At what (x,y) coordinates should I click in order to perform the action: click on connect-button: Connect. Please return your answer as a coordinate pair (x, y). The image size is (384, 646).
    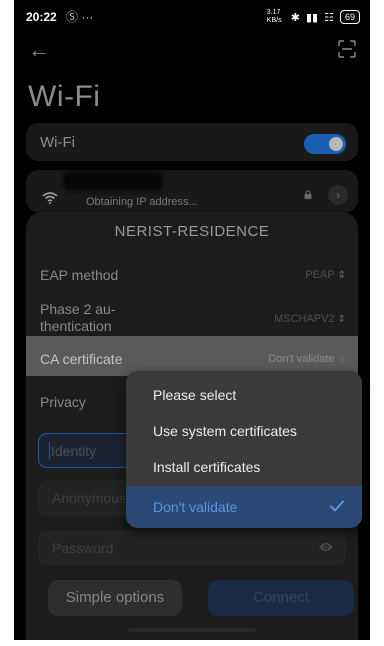
    Looking at the image, I should click on (281, 598).